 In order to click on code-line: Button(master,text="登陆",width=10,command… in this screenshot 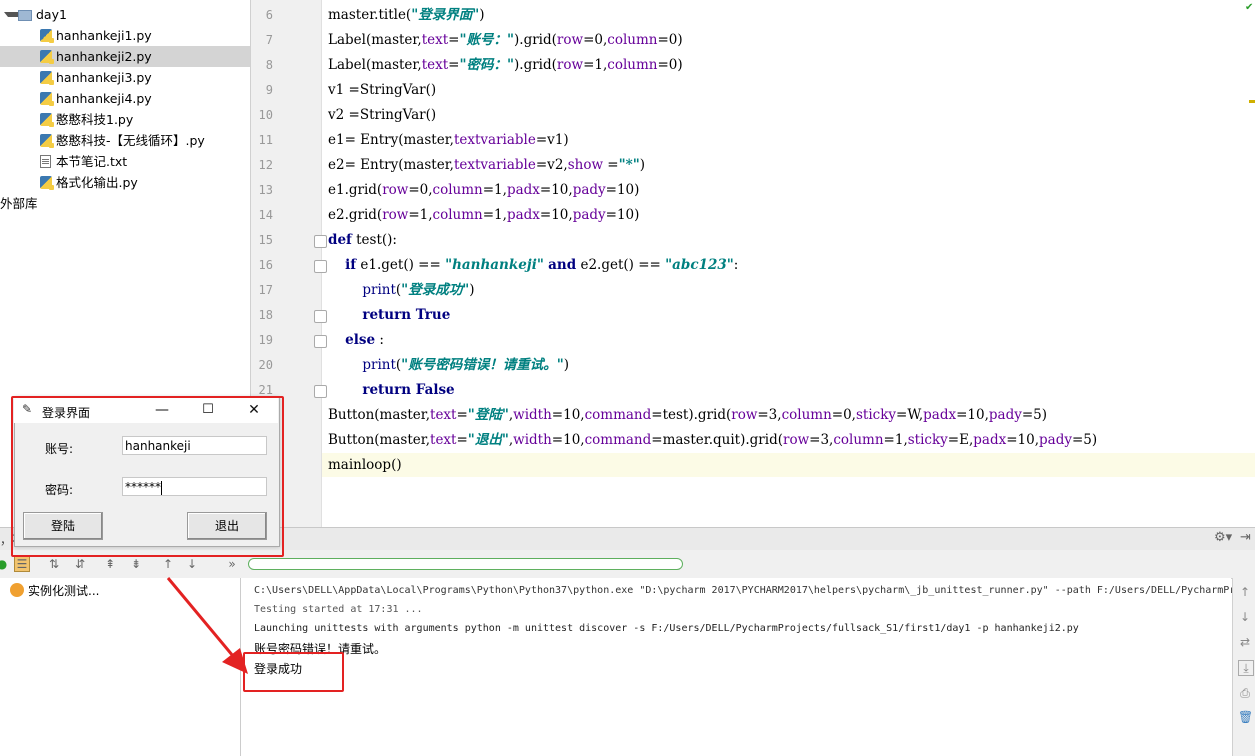, I will do `click(688, 415)`.